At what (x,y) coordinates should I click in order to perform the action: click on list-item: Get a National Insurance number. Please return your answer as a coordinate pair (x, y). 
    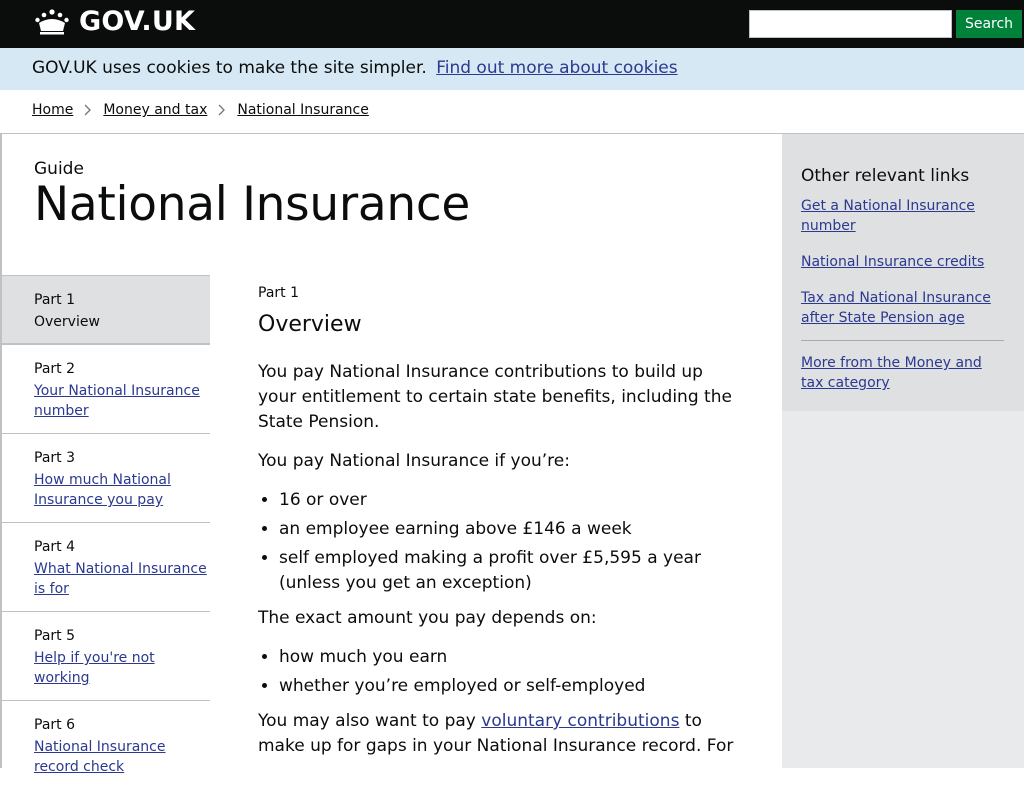
    Looking at the image, I should click on (902, 216).